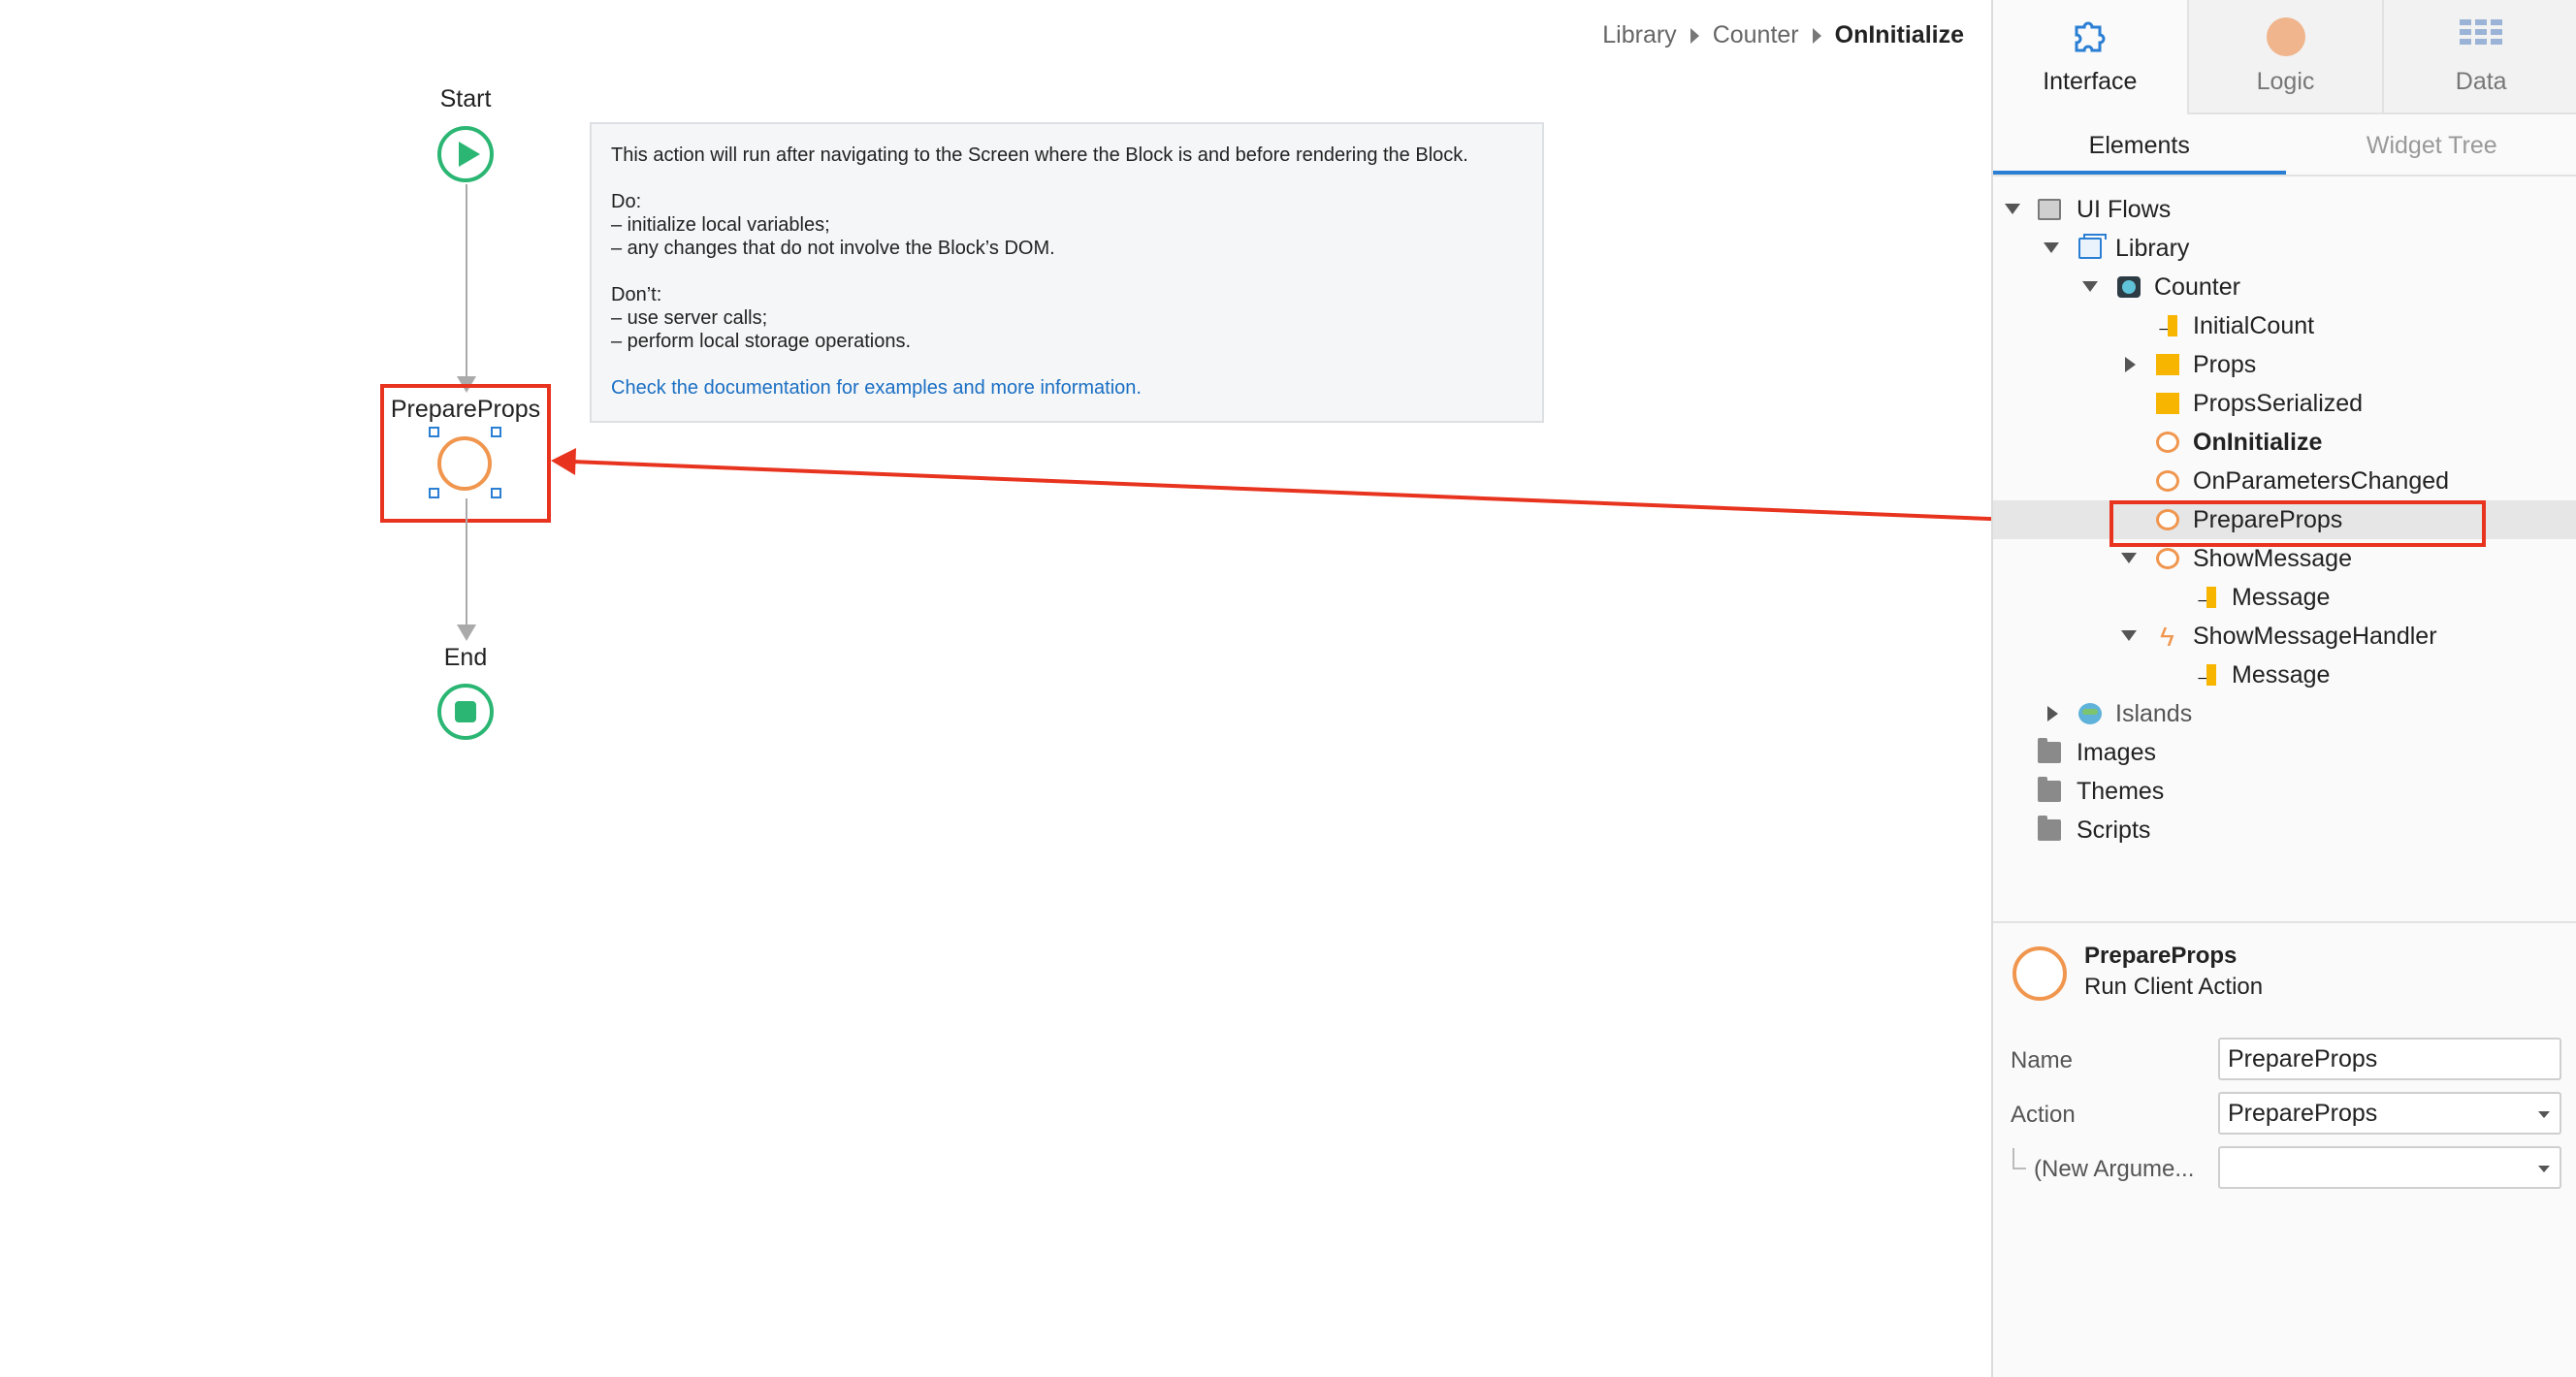  I want to click on tree-item-label: UI Flows, so click(2124, 210).